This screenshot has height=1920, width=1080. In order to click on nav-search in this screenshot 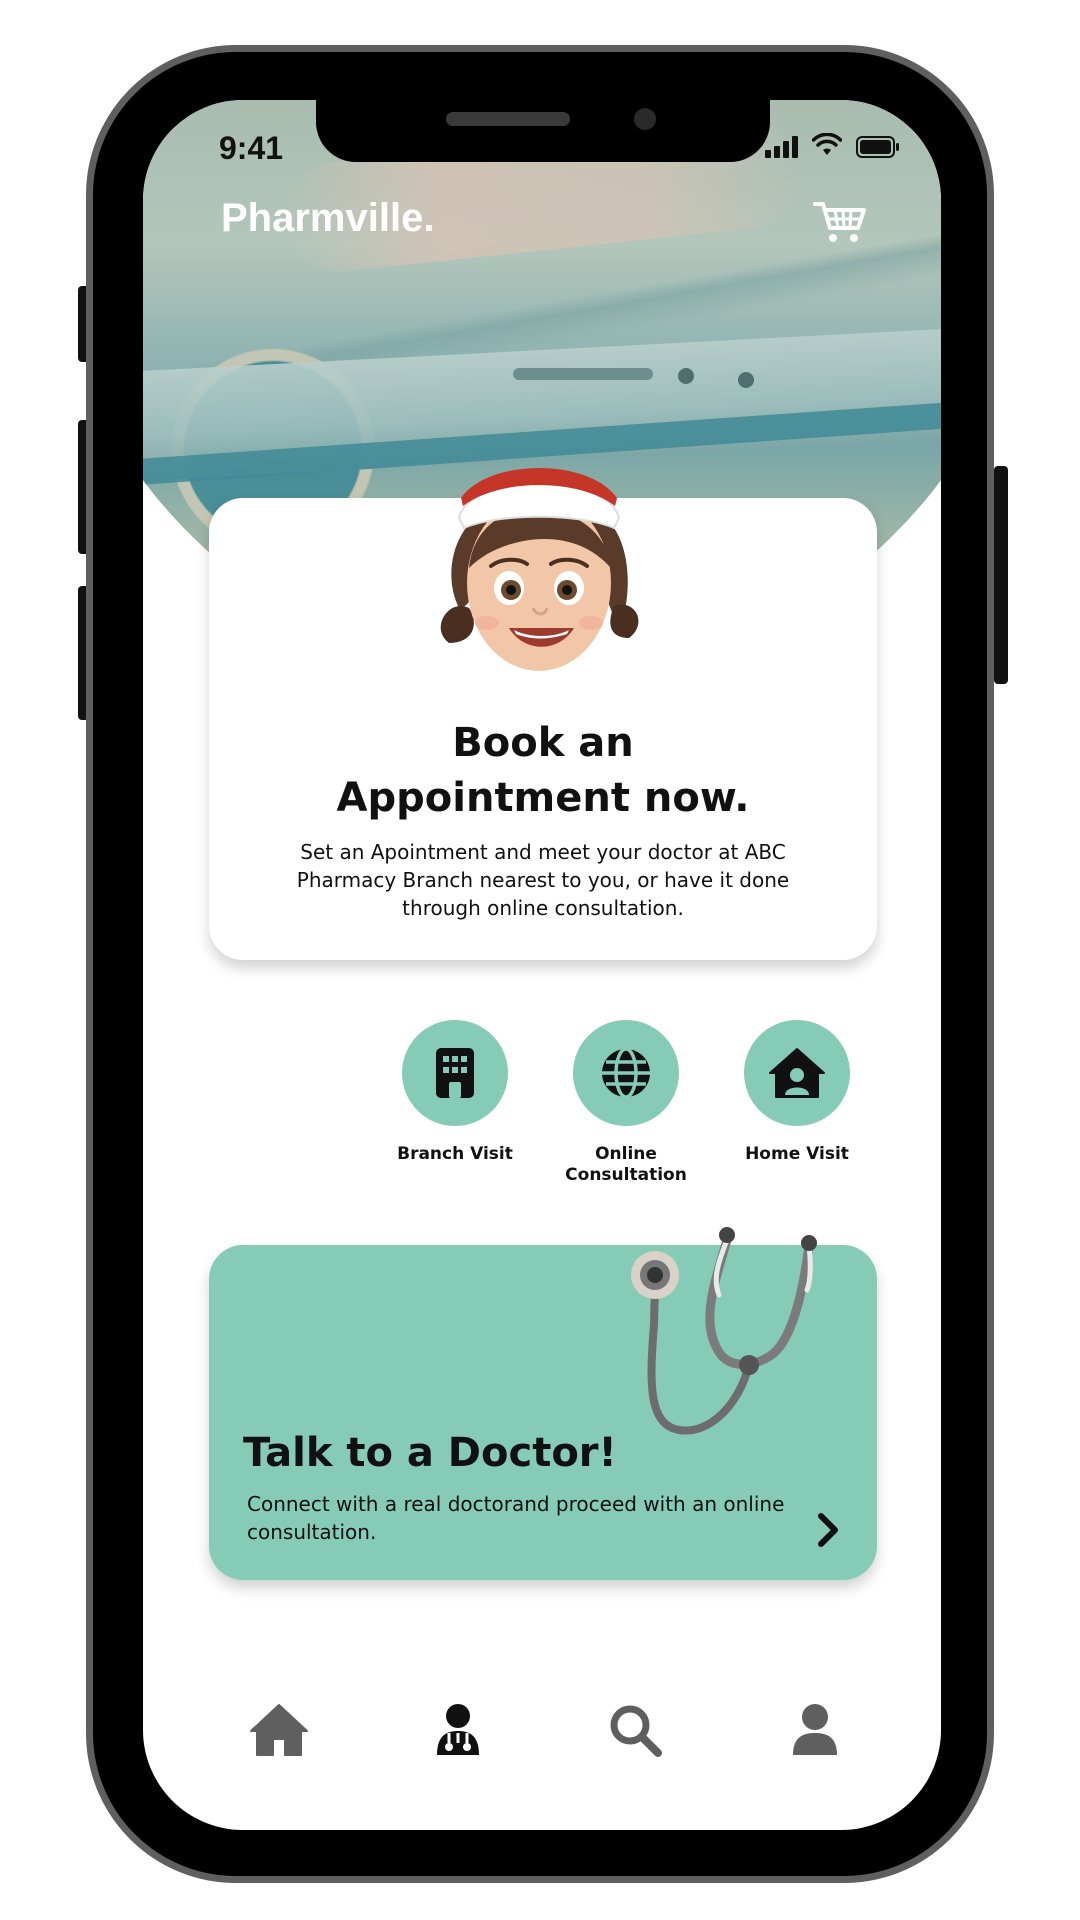, I will do `click(635, 1730)`.